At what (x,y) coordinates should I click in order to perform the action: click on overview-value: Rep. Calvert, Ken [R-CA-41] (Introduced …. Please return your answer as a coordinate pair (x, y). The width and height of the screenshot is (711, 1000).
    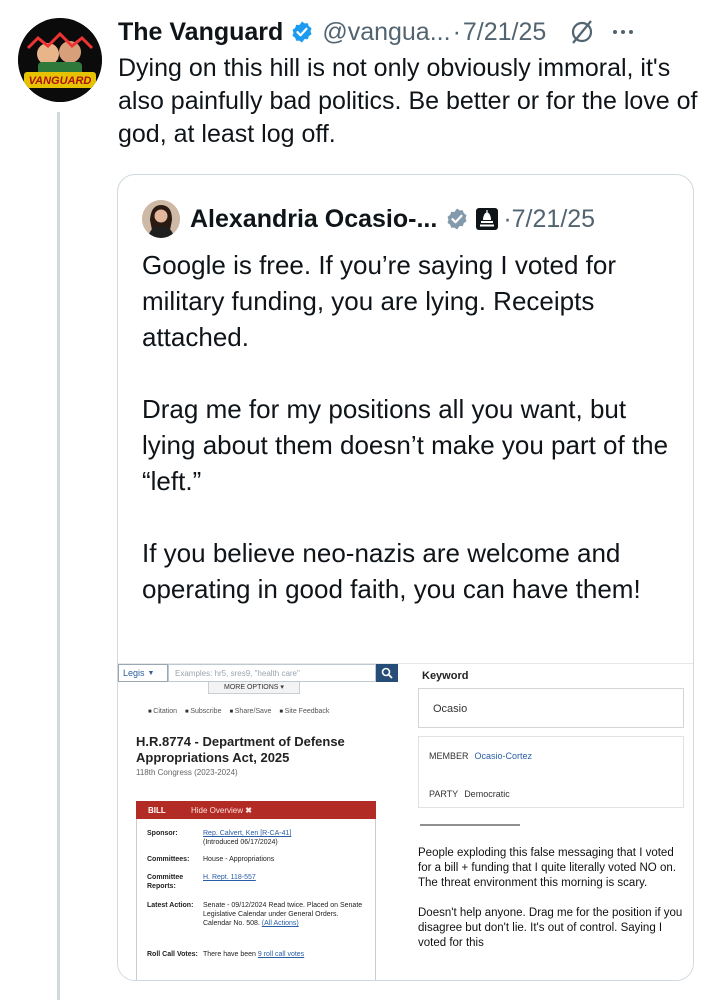
    Looking at the image, I should click on (283, 838).